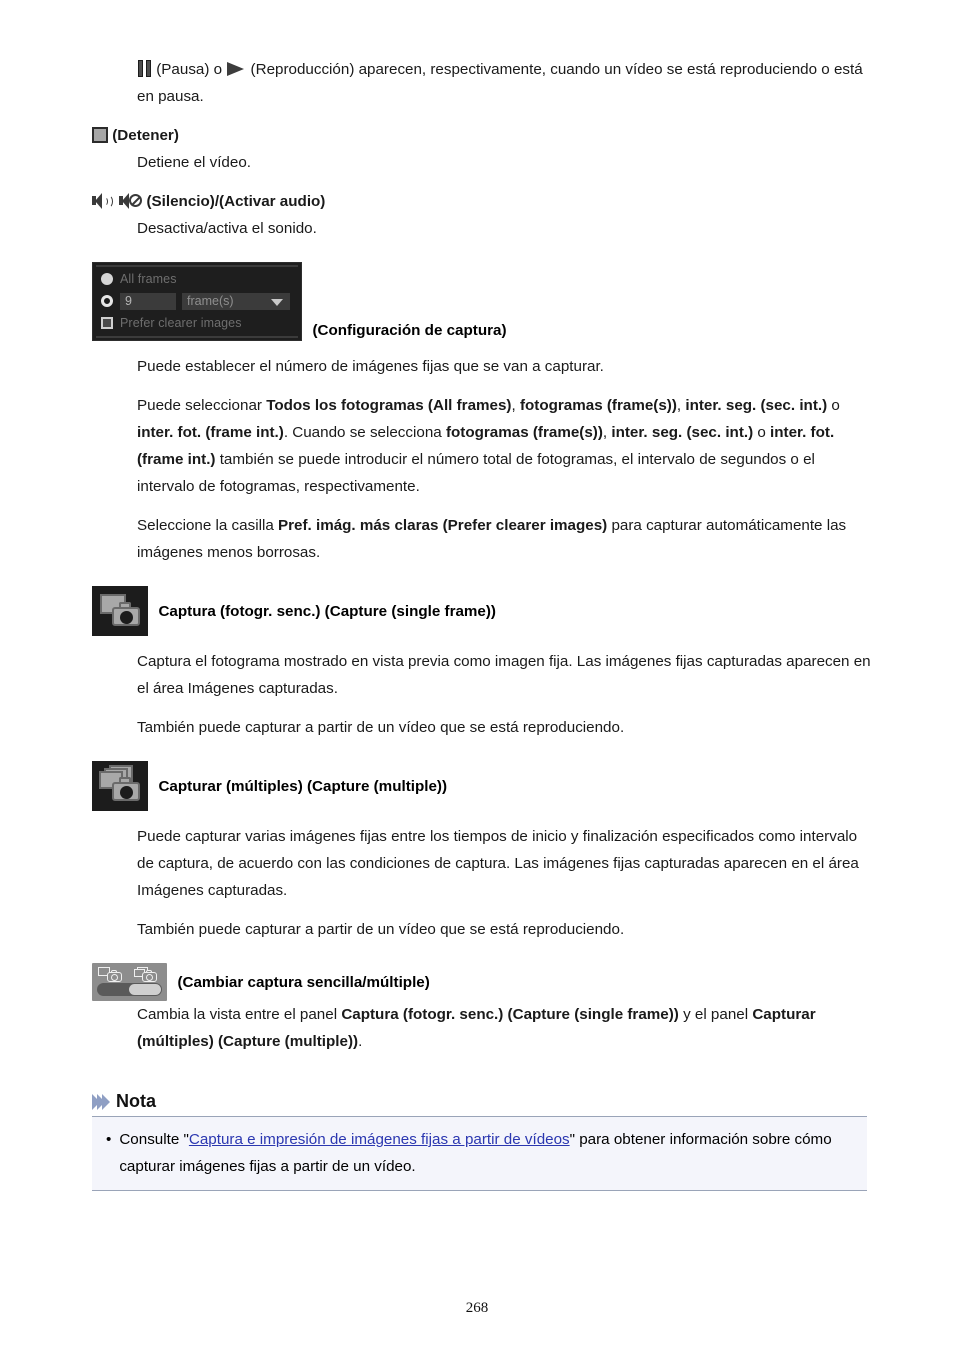 This screenshot has width=954, height=1350. I want to click on chevrons-icon, so click(101, 1101).